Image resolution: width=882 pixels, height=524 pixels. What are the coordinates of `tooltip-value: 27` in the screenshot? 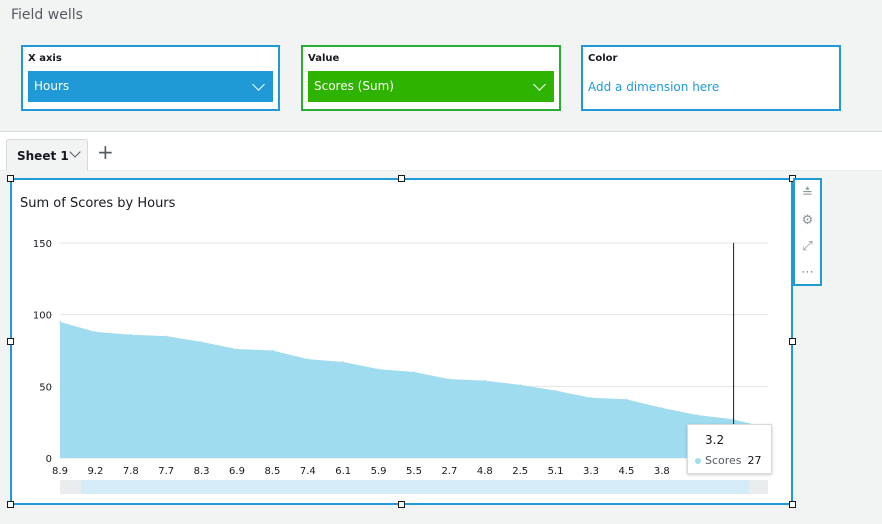 It's located at (754, 460).